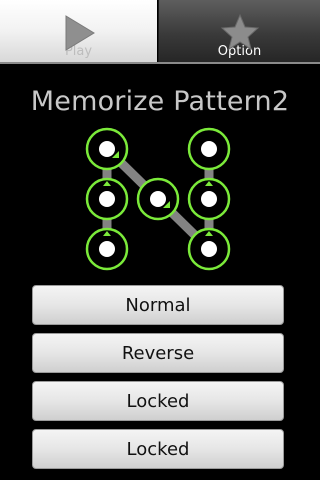 The width and height of the screenshot is (320, 480). Describe the element at coordinates (158, 401) in the screenshot. I see `locked-button-1: Locked` at that location.